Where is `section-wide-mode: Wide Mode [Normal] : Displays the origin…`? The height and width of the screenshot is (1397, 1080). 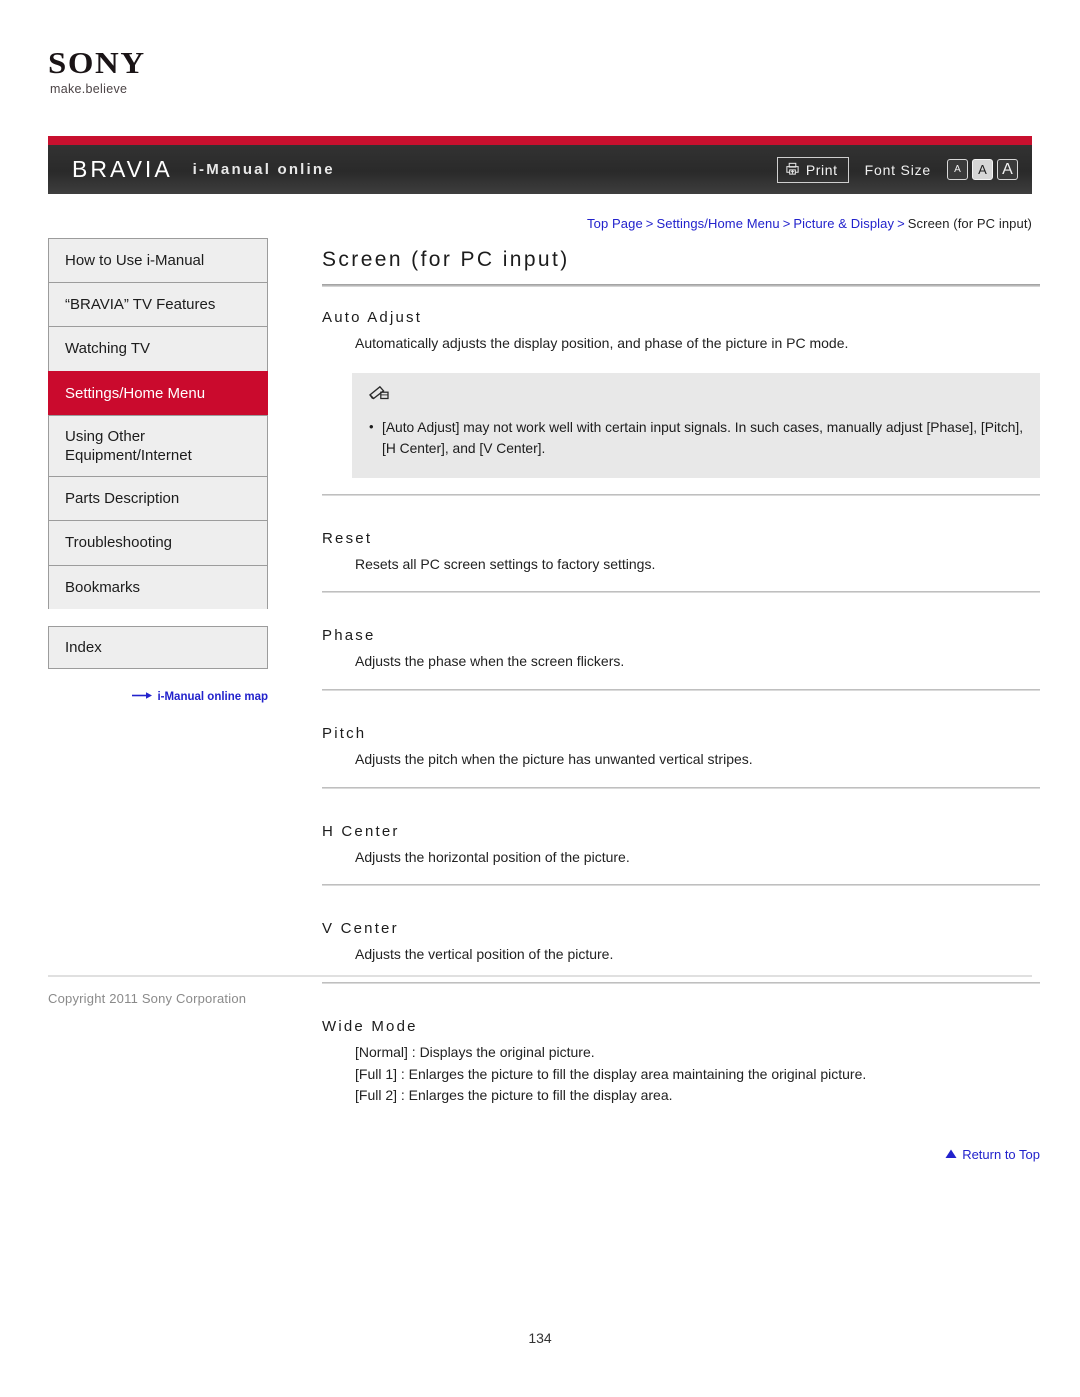 section-wide-mode: Wide Mode [Normal] : Displays the origin… is located at coordinates (681, 1069).